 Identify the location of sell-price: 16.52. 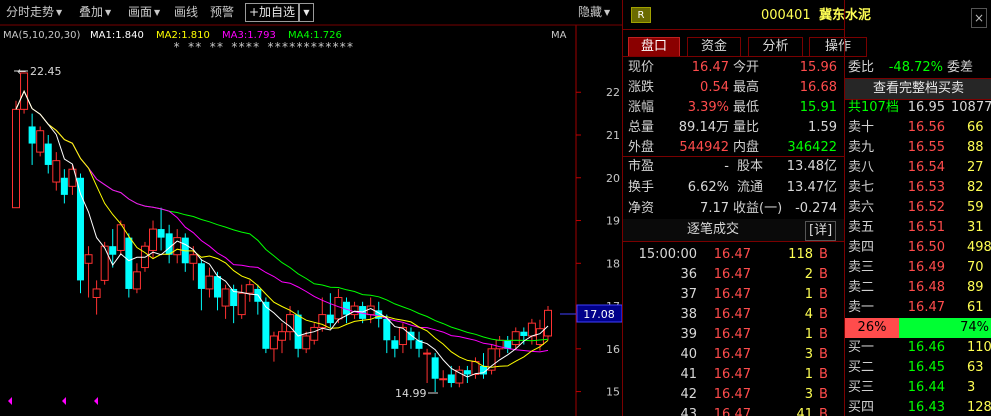
(924, 208).